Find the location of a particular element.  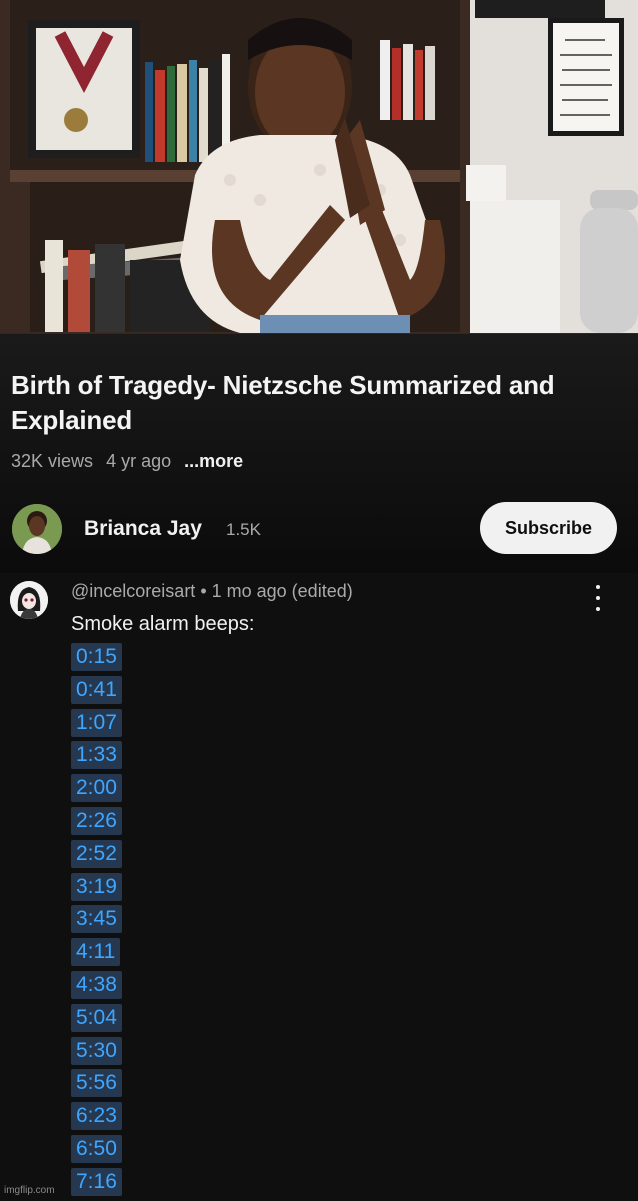

timestamp-item: 2:00 is located at coordinates (96, 790).